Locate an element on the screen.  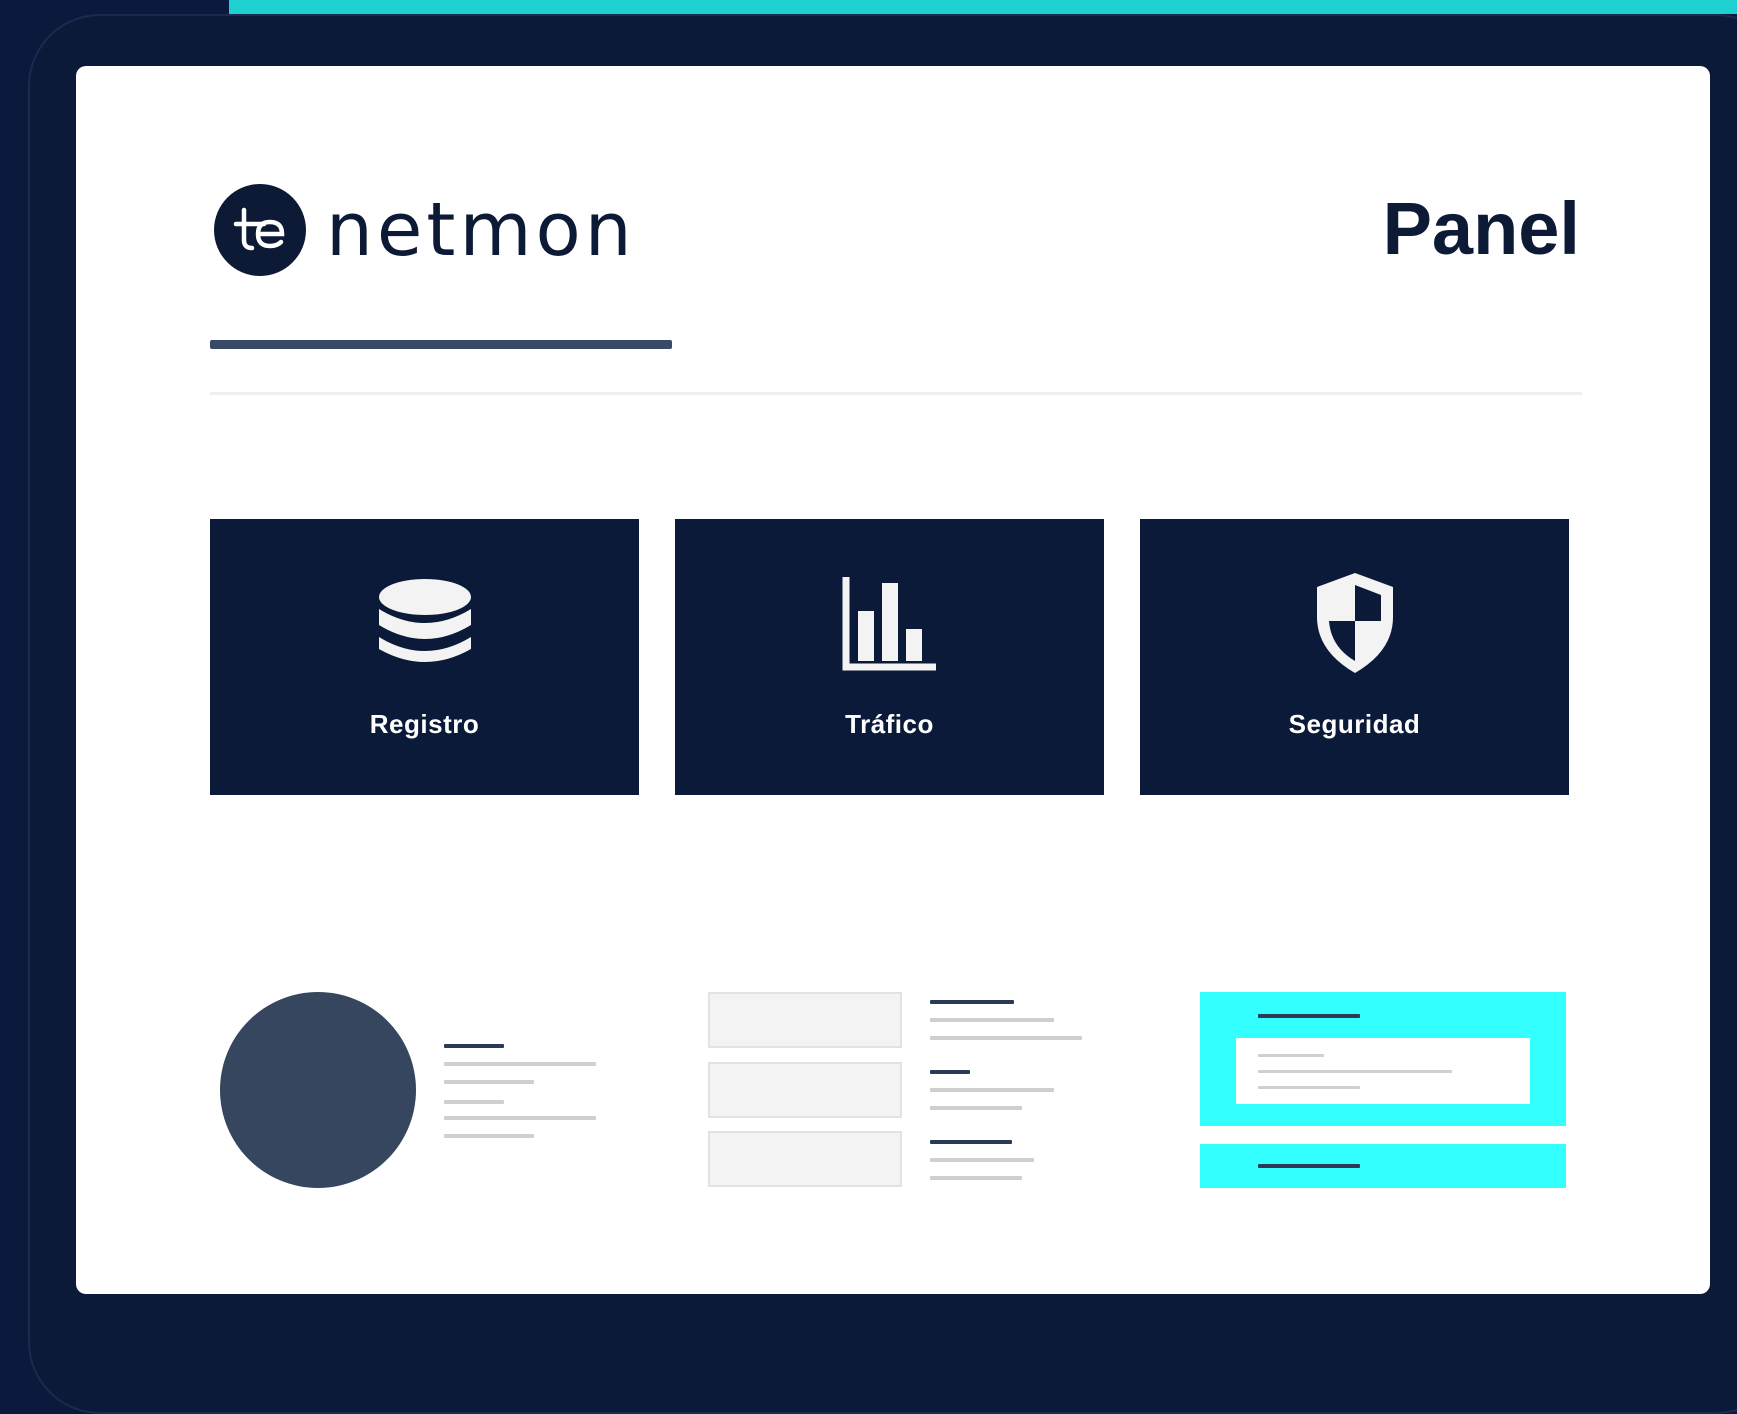
active-tab-indicator is located at coordinates (441, 344).